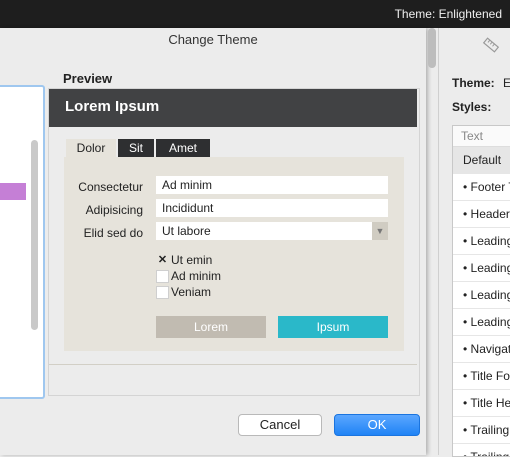 This screenshot has height=457, width=510. What do you see at coordinates (472, 107) in the screenshot?
I see `styles-label: Styles:` at bounding box center [472, 107].